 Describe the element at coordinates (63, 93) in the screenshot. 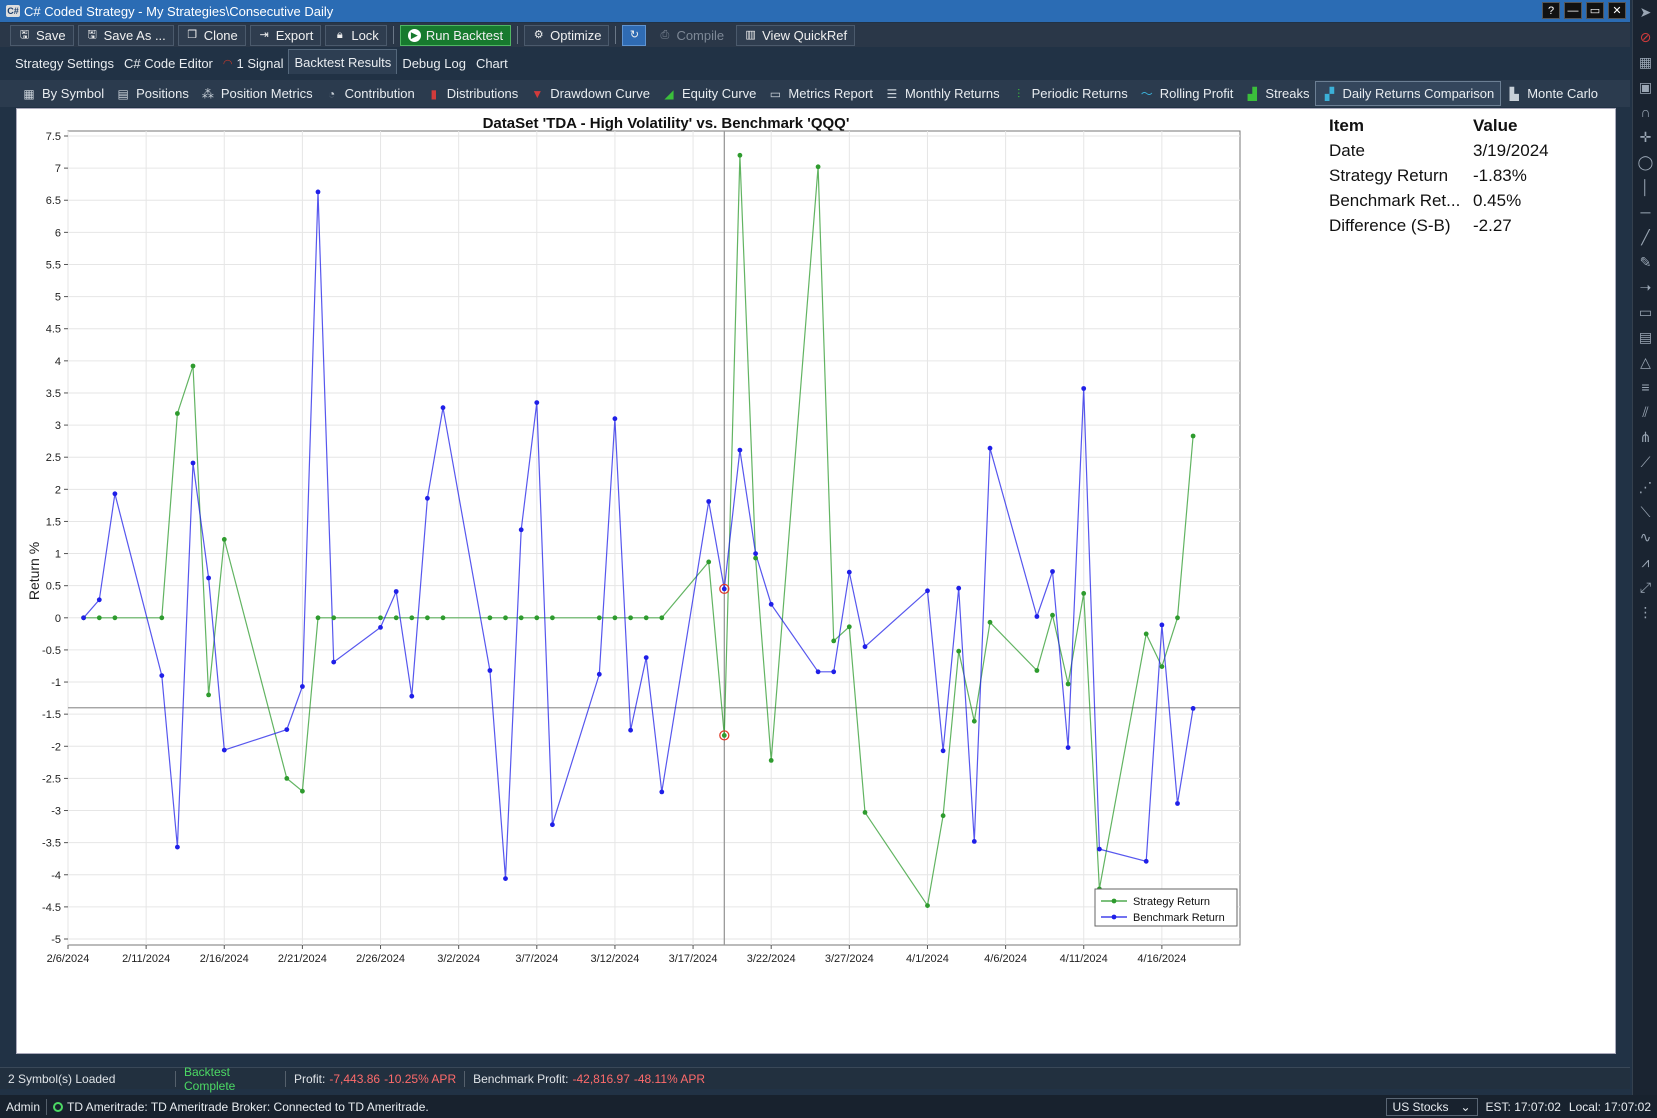

I see `tab-by-symbol: ▦ By Symbol` at that location.